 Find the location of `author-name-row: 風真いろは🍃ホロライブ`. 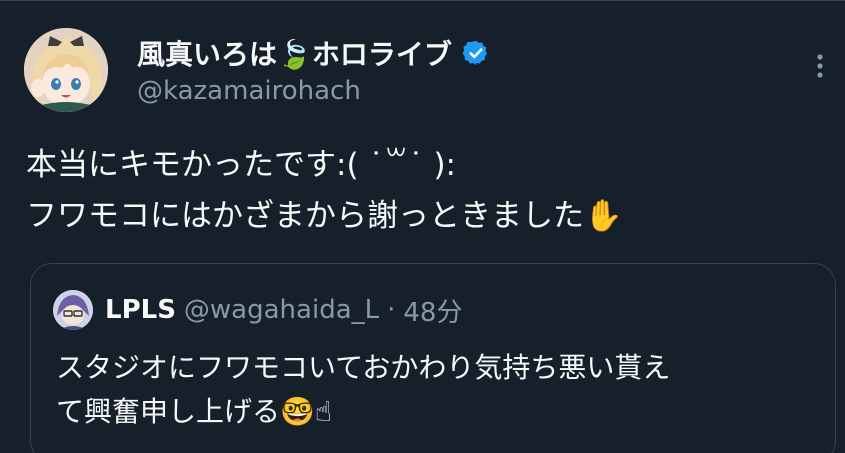

author-name-row: 風真いろは🍃ホロライブ is located at coordinates (313, 53).